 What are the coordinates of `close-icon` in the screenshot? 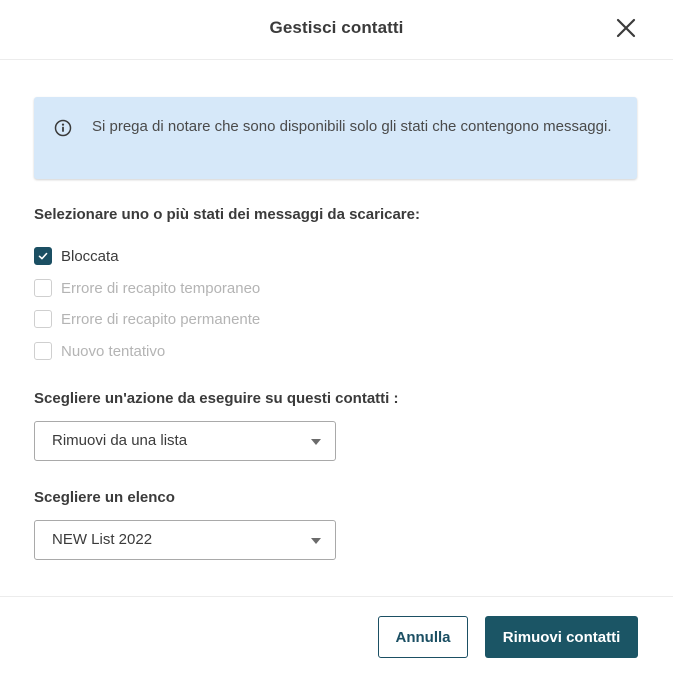 It's located at (626, 28).